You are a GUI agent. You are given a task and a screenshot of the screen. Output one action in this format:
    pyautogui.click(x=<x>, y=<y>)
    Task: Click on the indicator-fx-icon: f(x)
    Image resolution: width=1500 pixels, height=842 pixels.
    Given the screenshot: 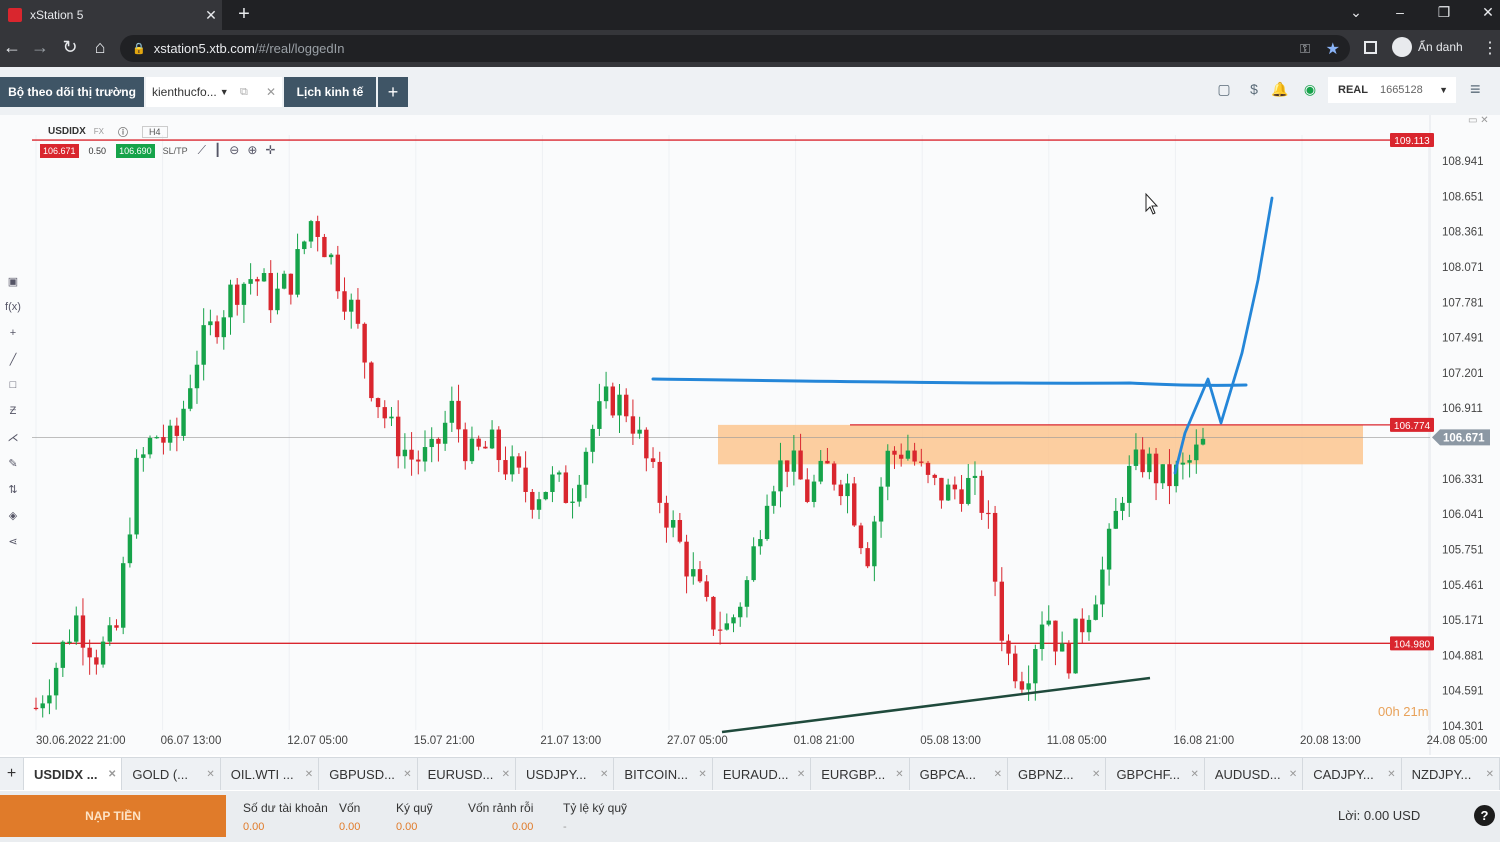 What is the action you would take?
    pyautogui.click(x=13, y=314)
    